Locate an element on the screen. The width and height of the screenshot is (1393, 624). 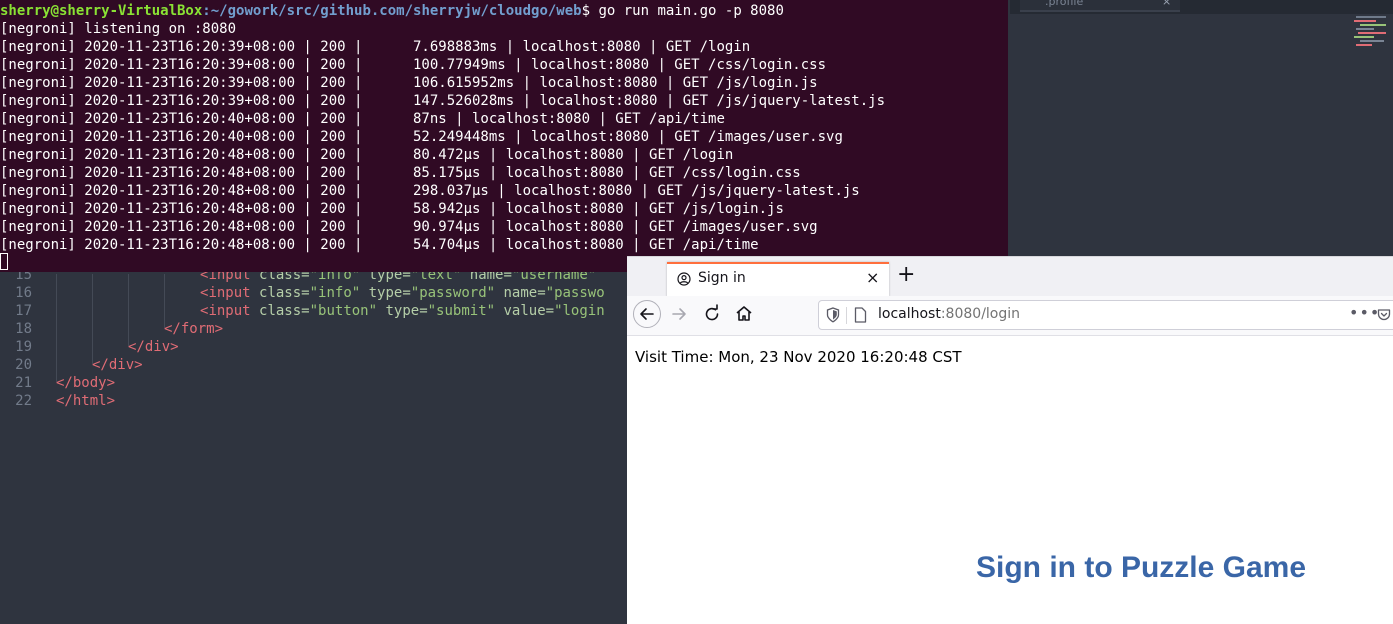
tab-sign-in: Sign in × is located at coordinates (778, 279).